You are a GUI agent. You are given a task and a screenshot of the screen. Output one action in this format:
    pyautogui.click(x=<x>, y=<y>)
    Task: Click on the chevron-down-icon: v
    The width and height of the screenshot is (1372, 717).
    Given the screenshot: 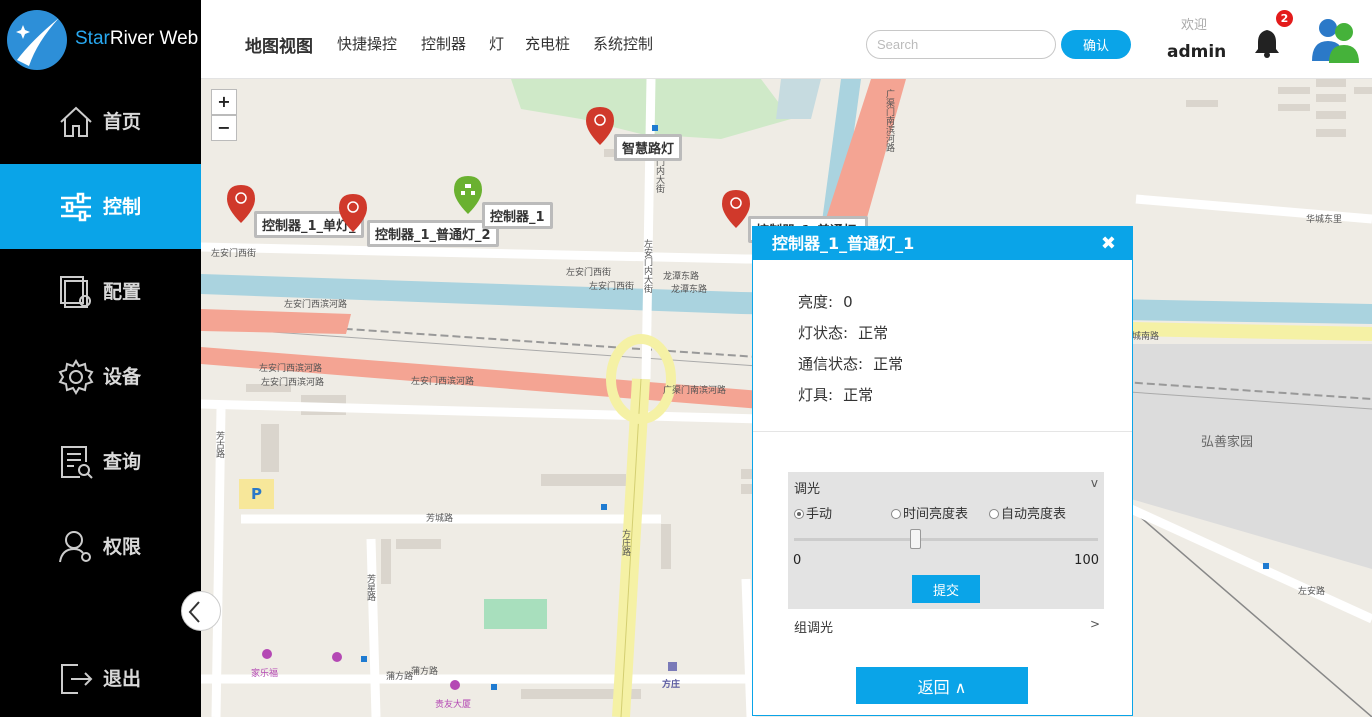 What is the action you would take?
    pyautogui.click(x=1094, y=483)
    